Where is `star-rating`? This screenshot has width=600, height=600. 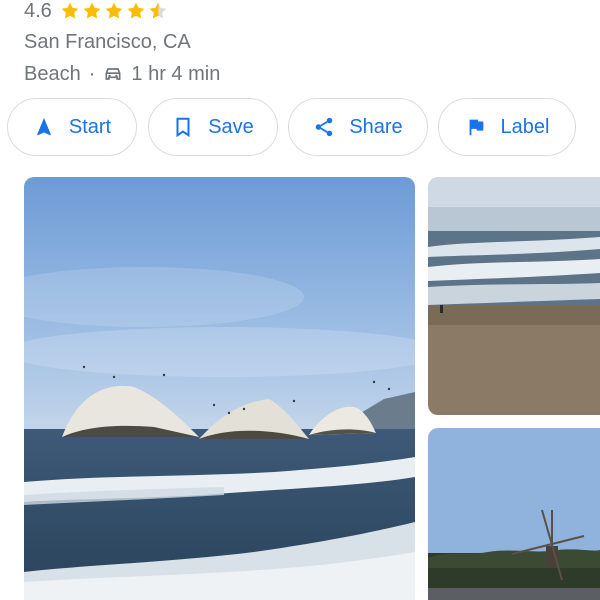
star-rating is located at coordinates (115, 11).